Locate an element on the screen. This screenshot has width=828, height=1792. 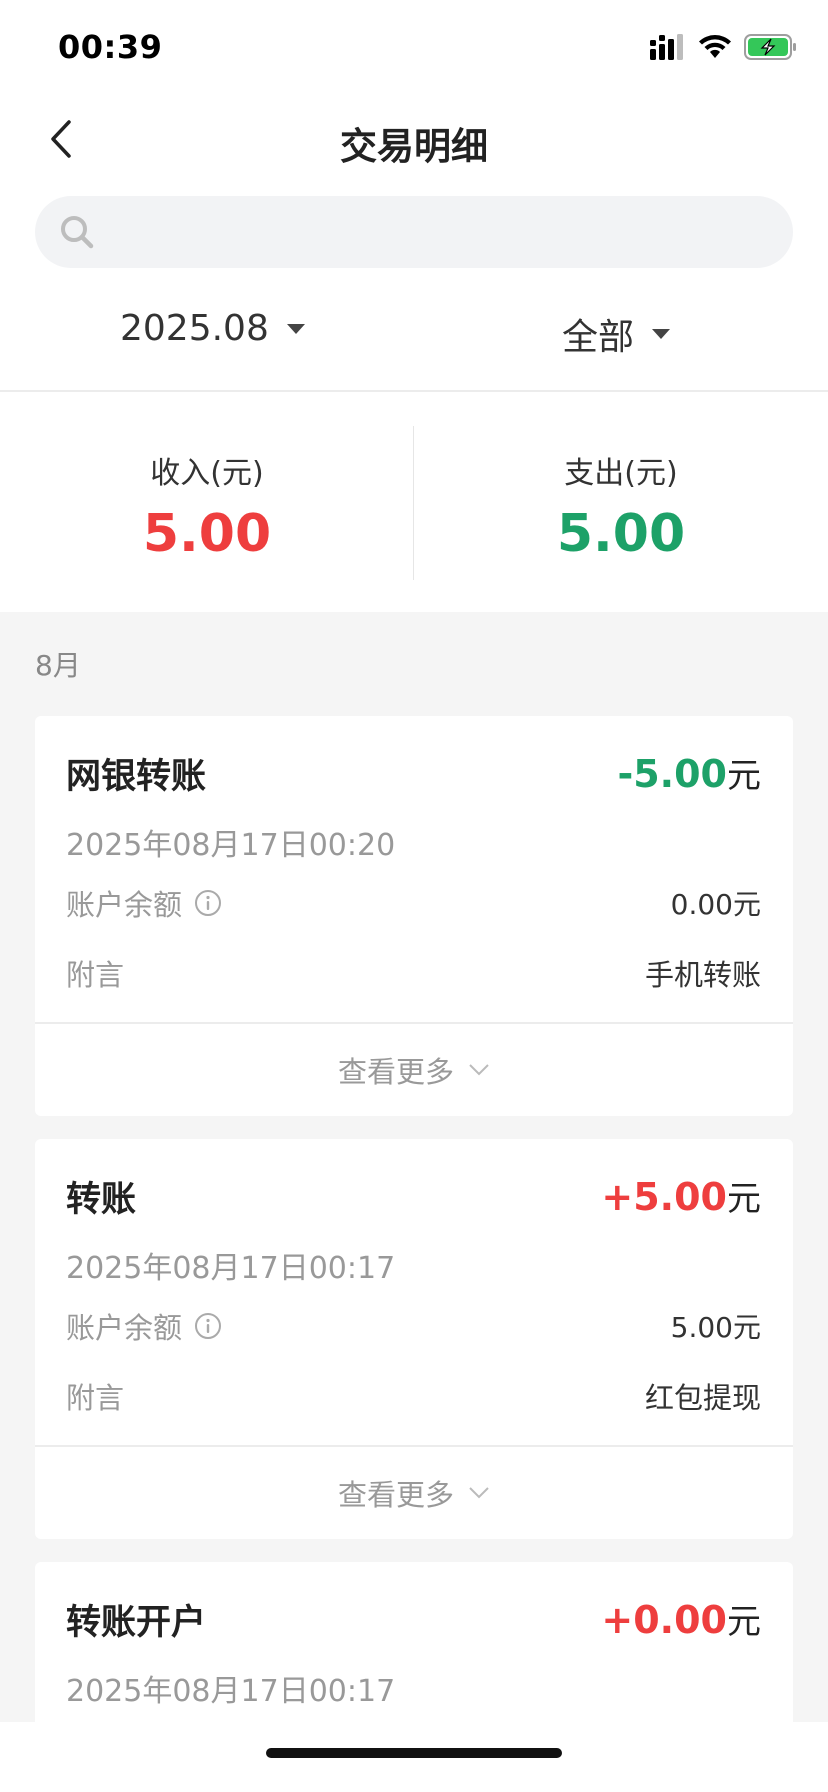
balance-row: 账户余额 0.00元 is located at coordinates (413, 903).